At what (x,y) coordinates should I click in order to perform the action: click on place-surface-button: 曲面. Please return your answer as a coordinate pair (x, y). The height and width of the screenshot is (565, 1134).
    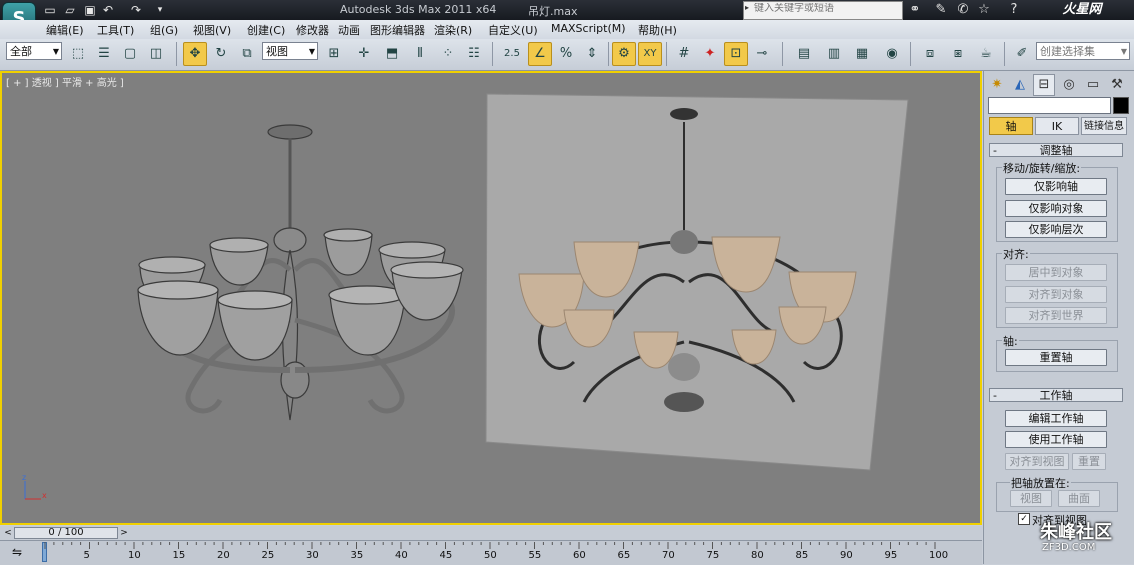
    Looking at the image, I should click on (1079, 498).